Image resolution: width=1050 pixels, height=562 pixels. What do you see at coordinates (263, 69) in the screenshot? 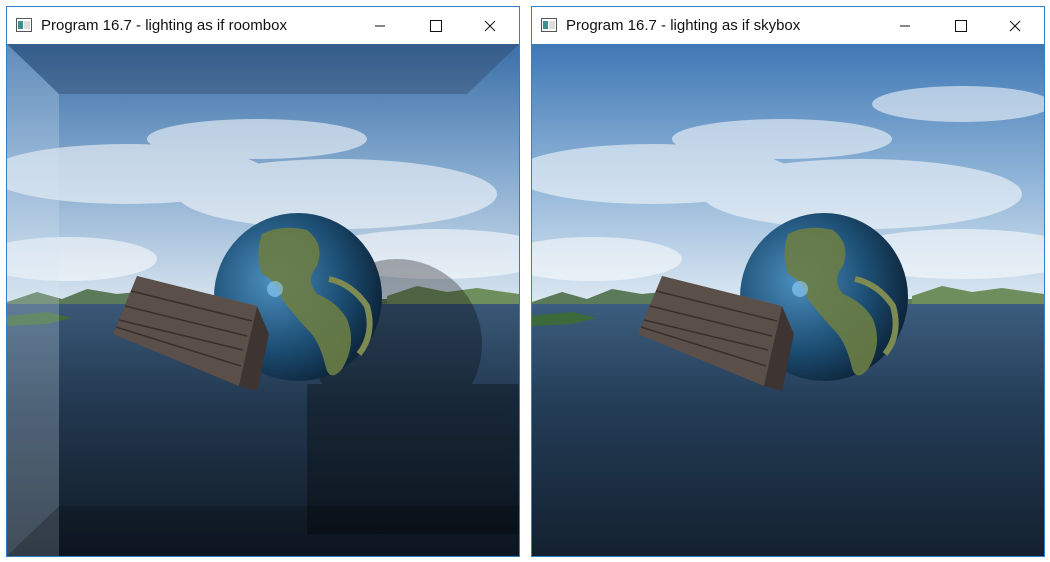
I see `room-ceiling` at bounding box center [263, 69].